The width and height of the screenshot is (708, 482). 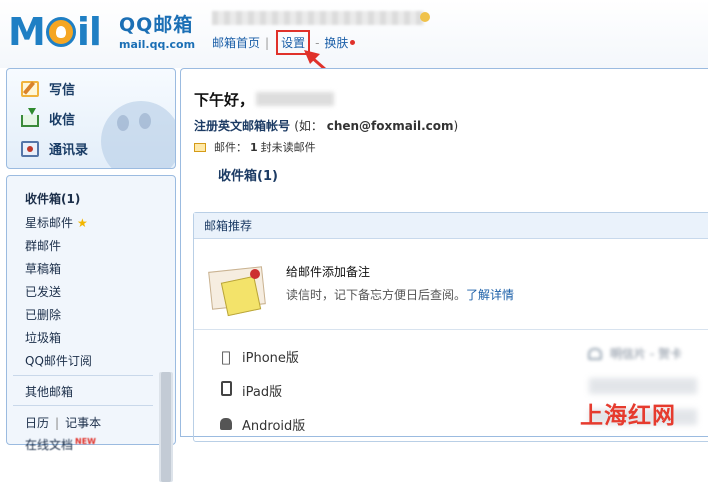 I want to click on blurred-item, so click(x=643, y=386).